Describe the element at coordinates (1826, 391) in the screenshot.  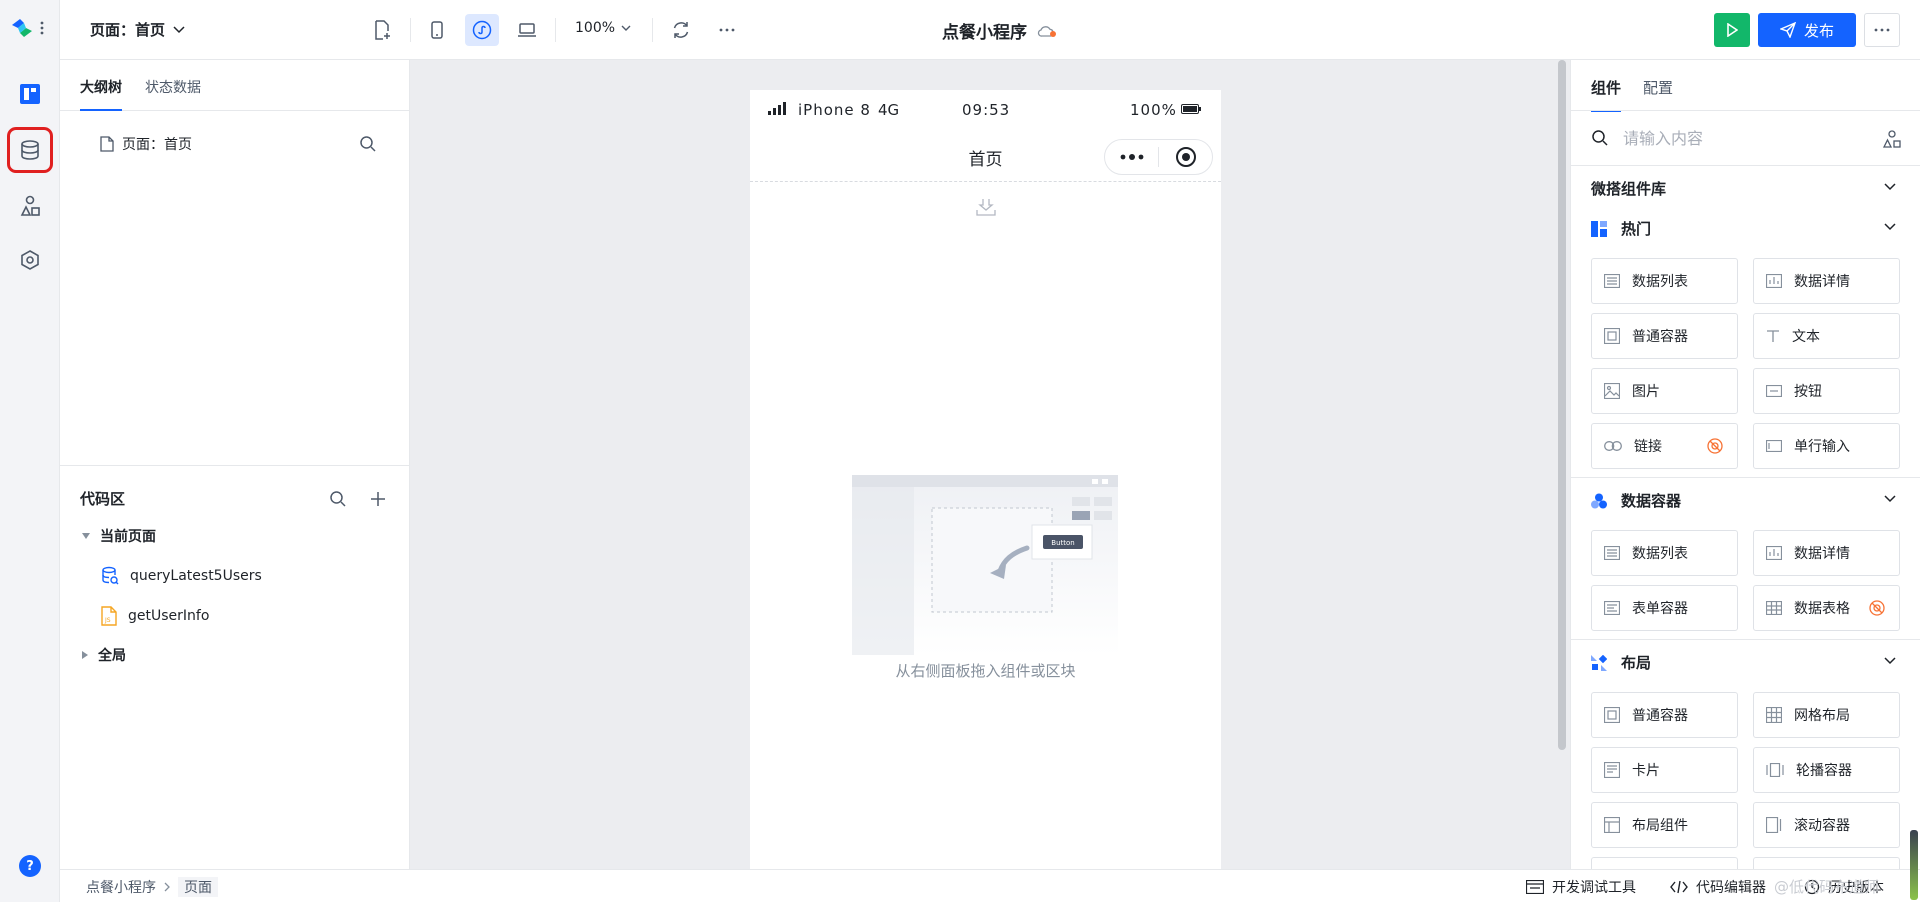
I see `component-button: 按钮` at that location.